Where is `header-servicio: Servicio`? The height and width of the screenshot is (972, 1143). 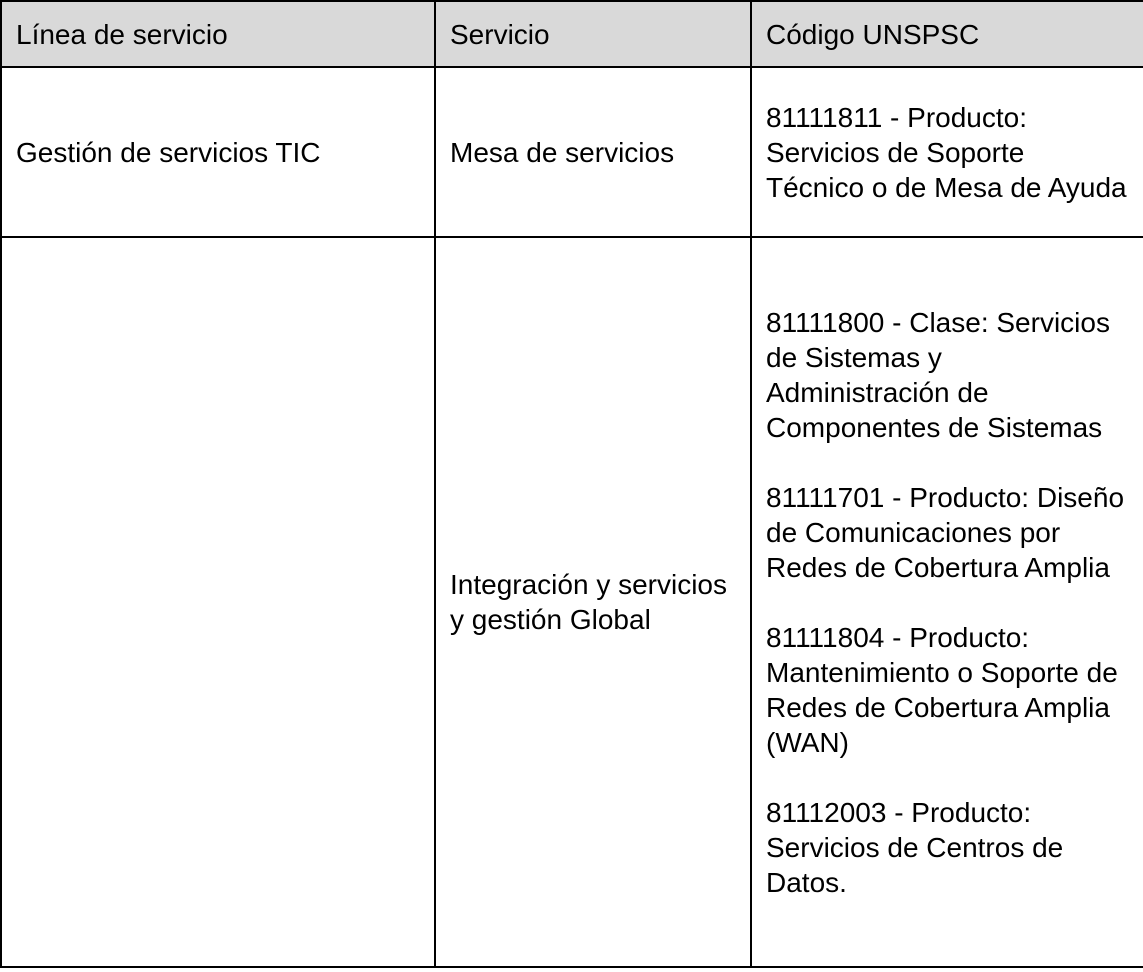 header-servicio: Servicio is located at coordinates (593, 34).